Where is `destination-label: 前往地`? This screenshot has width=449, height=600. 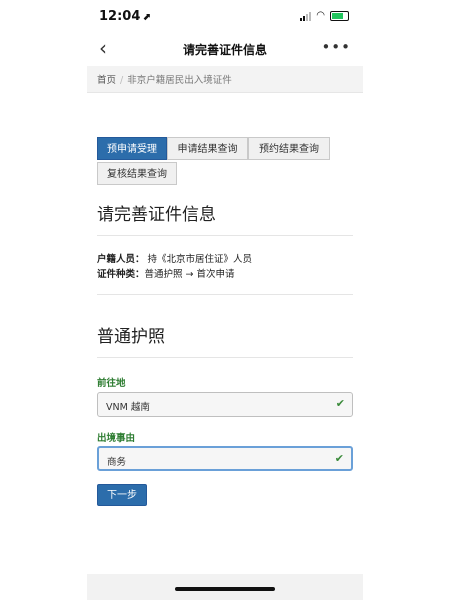 destination-label: 前往地 is located at coordinates (111, 383).